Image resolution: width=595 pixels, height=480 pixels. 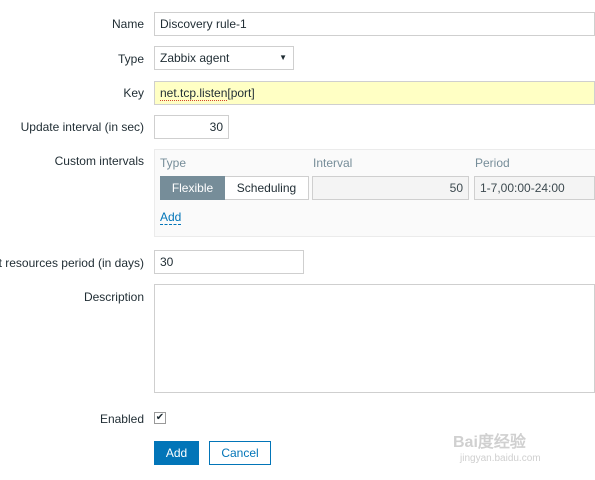 What do you see at coordinates (191, 127) in the screenshot?
I see `update-interval-input: 30` at bounding box center [191, 127].